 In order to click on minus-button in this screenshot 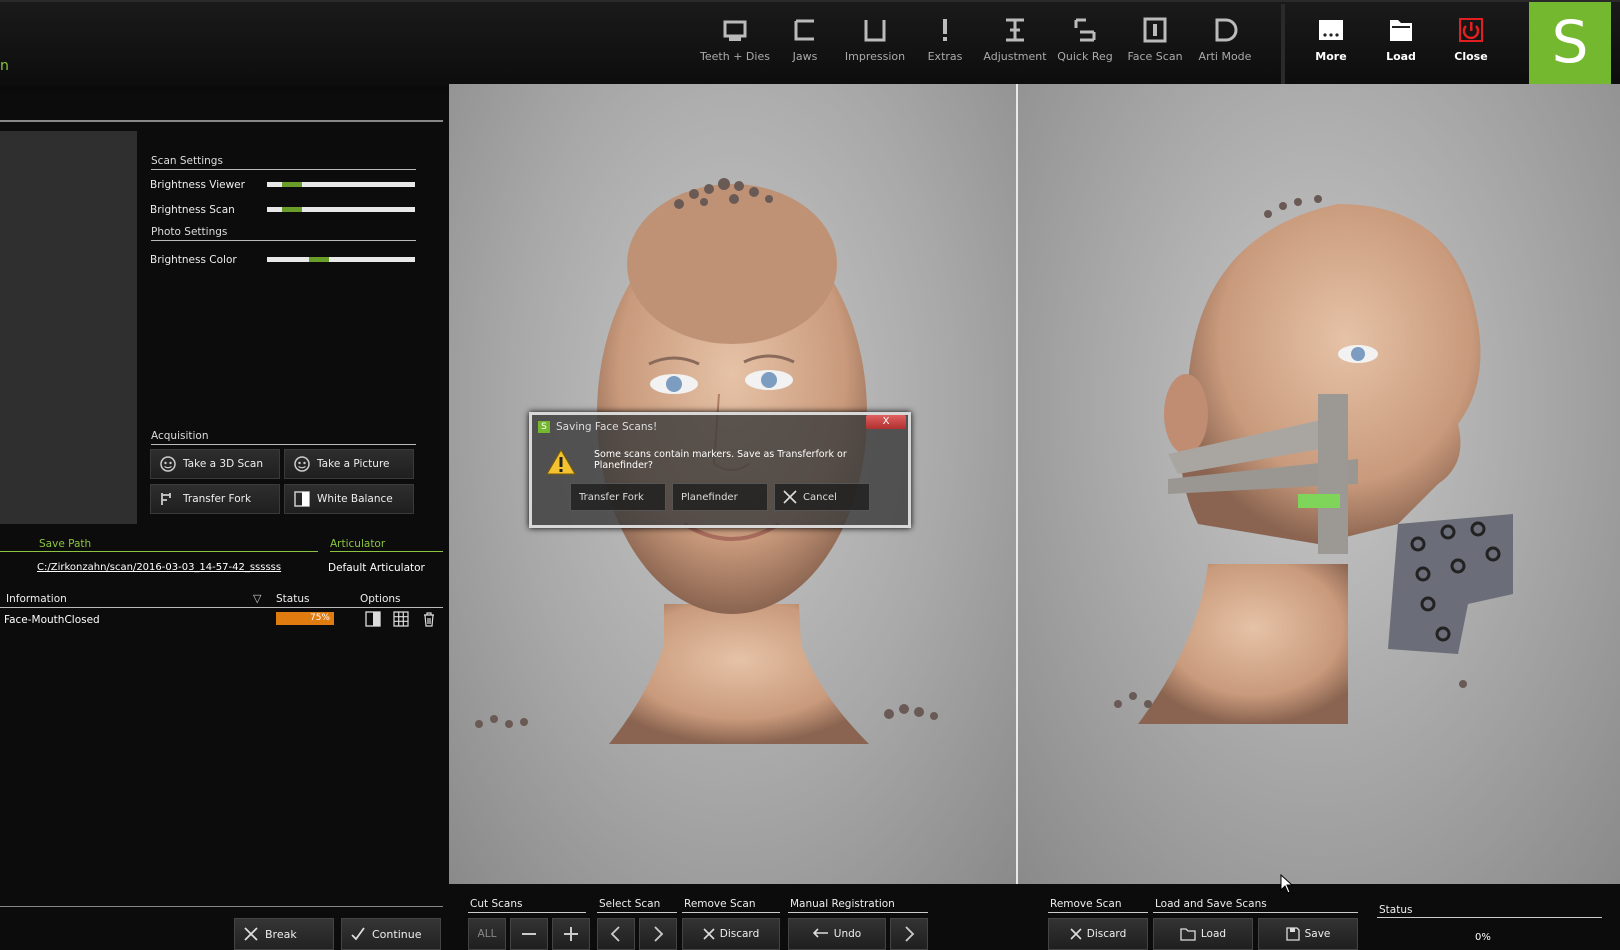, I will do `click(529, 934)`.